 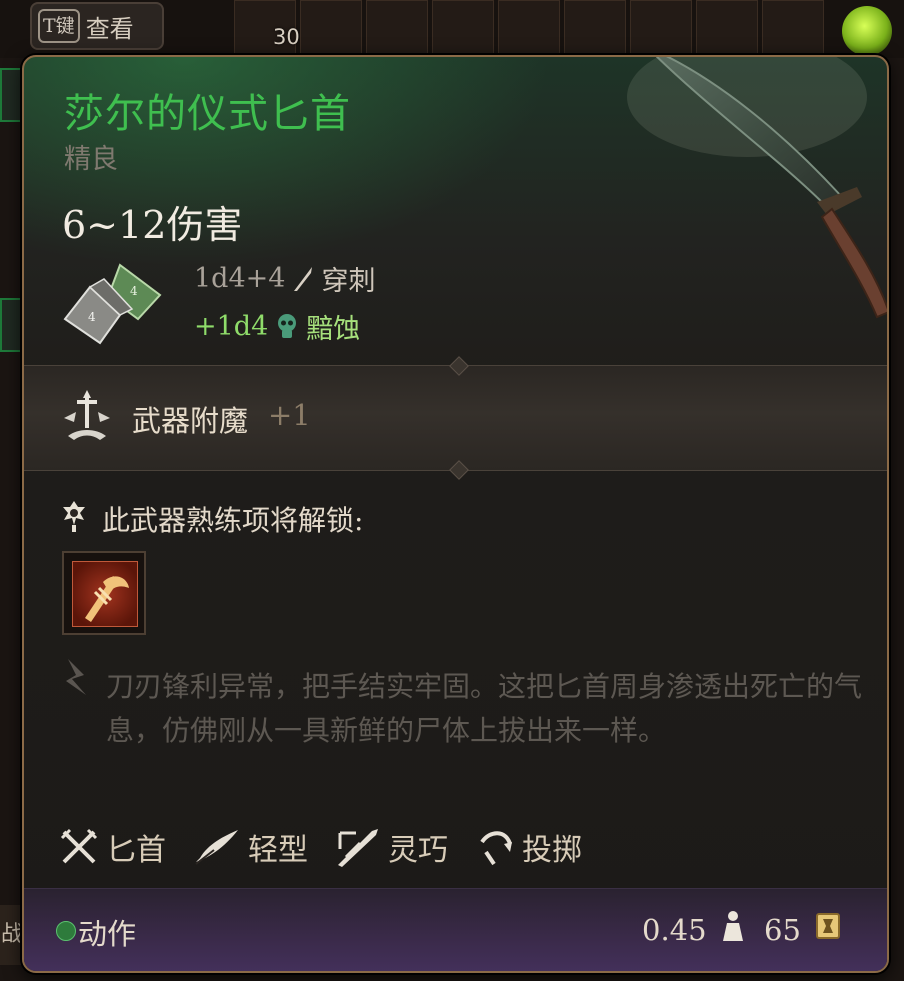 I want to click on proficiency-action-slot, so click(x=104, y=593).